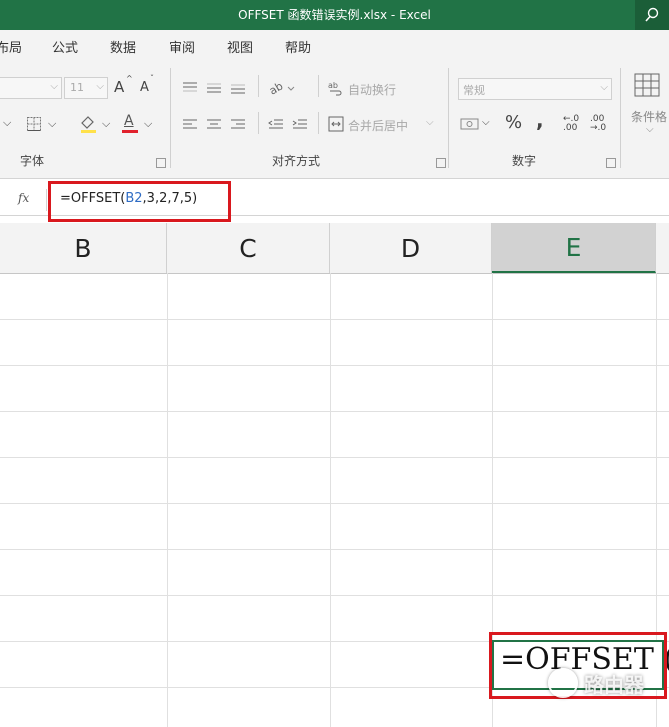 This screenshot has height=727, width=669. I want to click on font-size-combo: 11 ⌵, so click(86, 88).